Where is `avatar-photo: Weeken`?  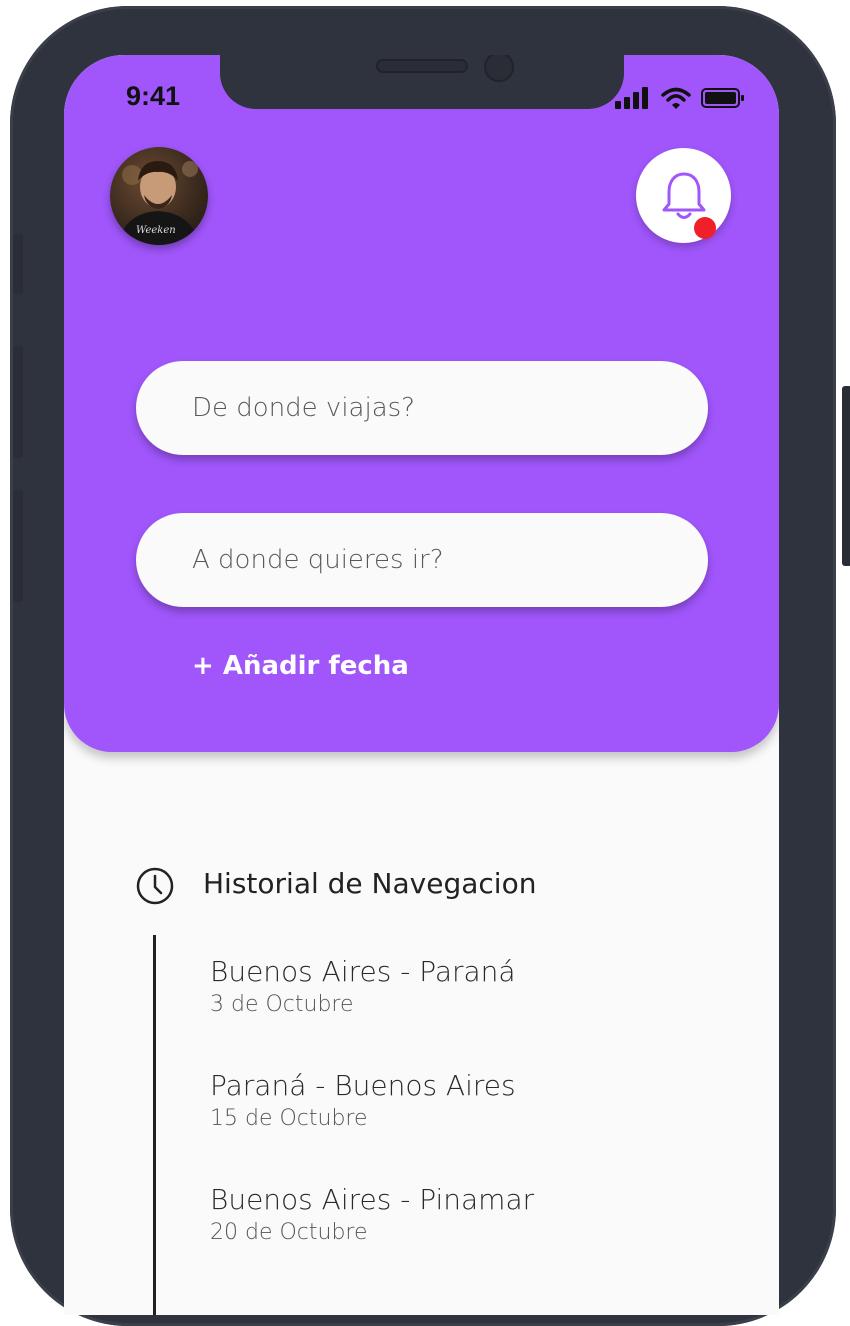 avatar-photo: Weeken is located at coordinates (159, 203).